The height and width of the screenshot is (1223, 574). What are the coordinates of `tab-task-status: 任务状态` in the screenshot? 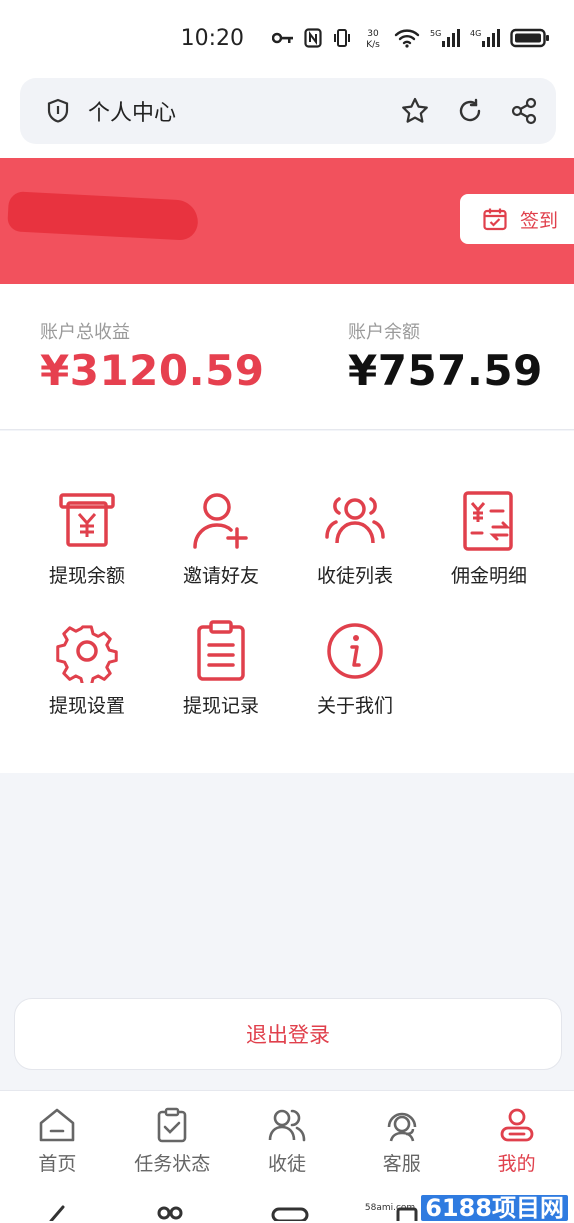 It's located at (172, 1138).